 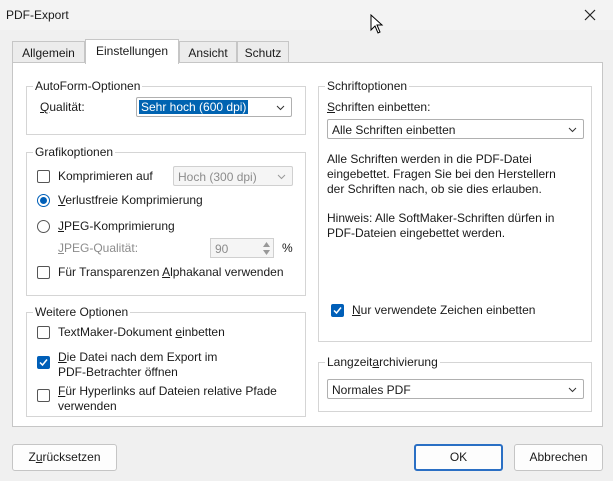 I want to click on quality-selected-value: Sehr hoch (600 dpi), so click(x=194, y=107).